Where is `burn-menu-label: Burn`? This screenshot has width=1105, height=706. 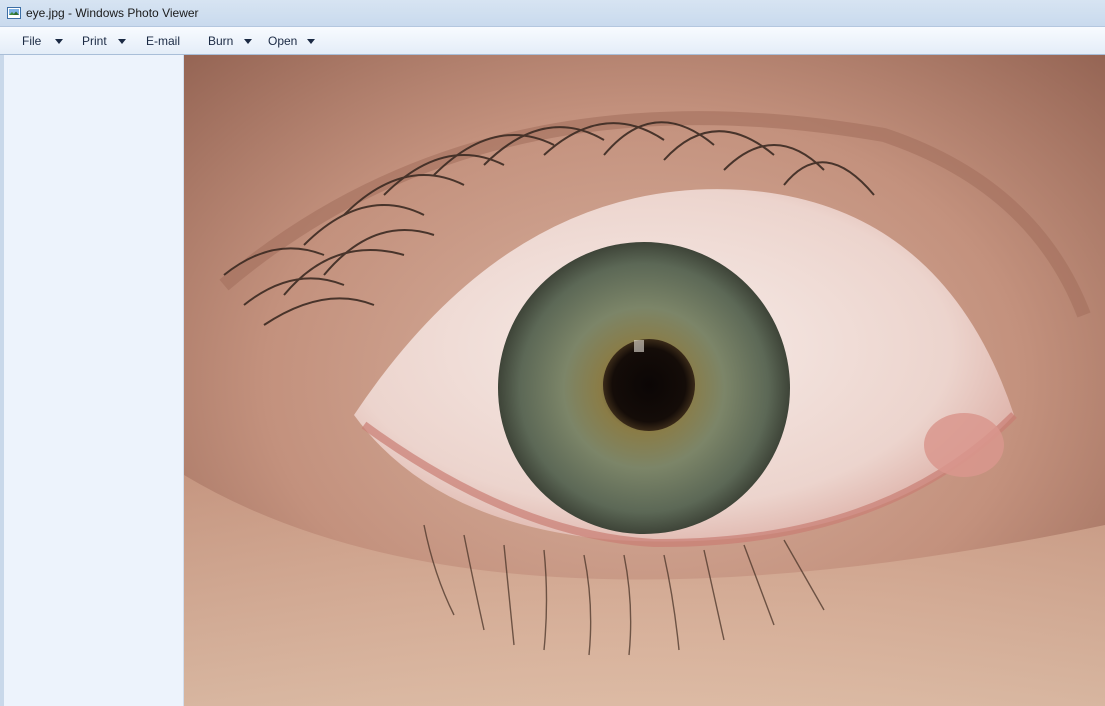 burn-menu-label: Burn is located at coordinates (221, 41).